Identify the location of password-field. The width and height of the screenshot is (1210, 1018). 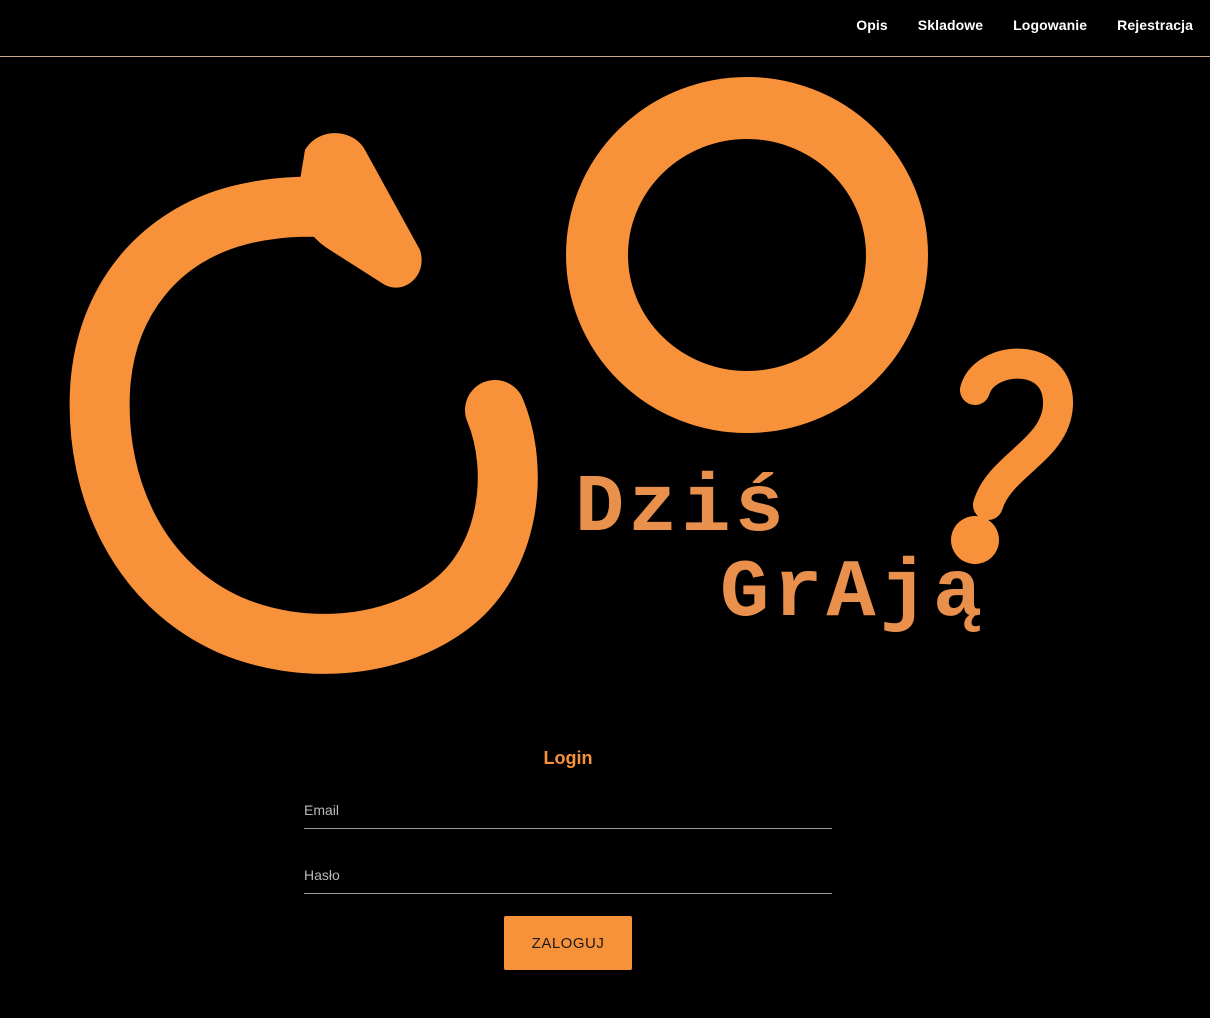
(568, 875).